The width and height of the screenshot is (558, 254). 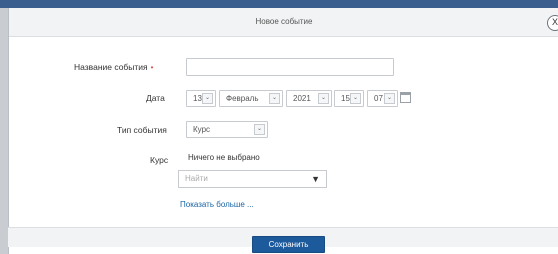 I want to click on window-top-strip, so click(x=279, y=4).